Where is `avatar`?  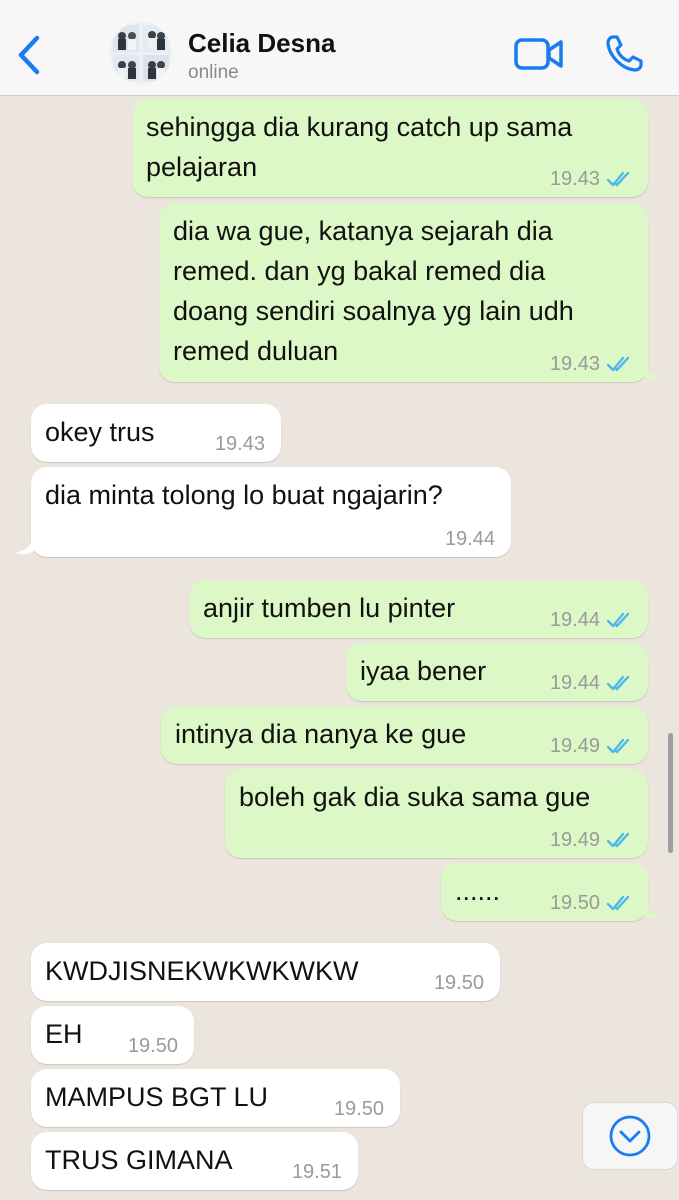
avatar is located at coordinates (141, 53).